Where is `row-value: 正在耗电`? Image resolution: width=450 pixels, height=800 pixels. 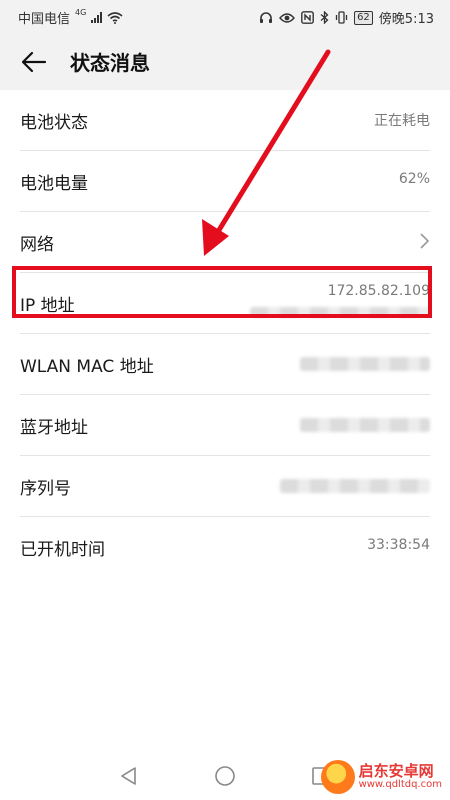
row-value: 正在耗电 is located at coordinates (402, 121).